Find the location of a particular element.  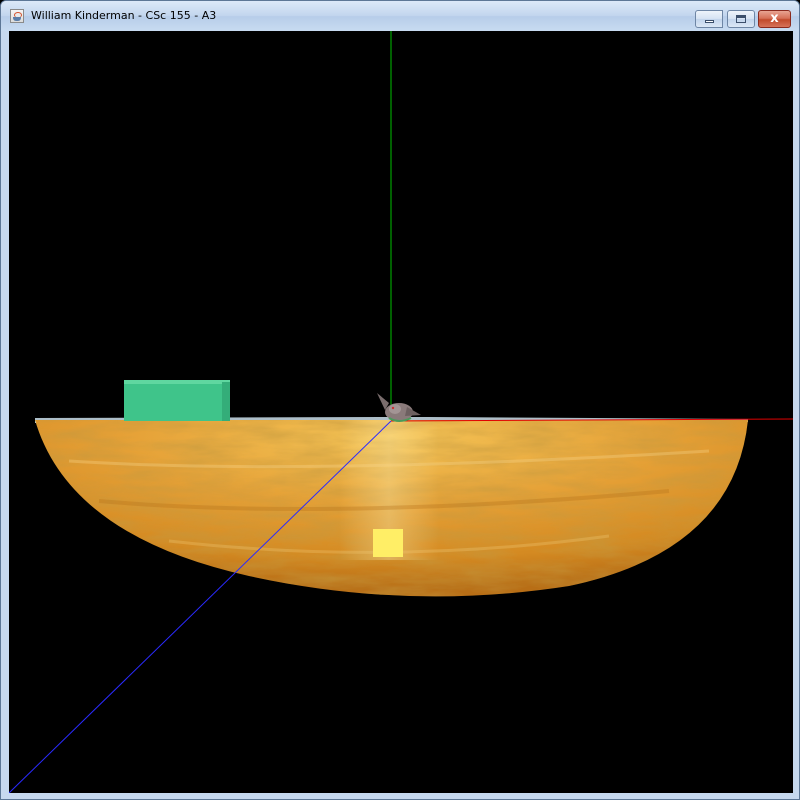

maximize-button is located at coordinates (741, 19).